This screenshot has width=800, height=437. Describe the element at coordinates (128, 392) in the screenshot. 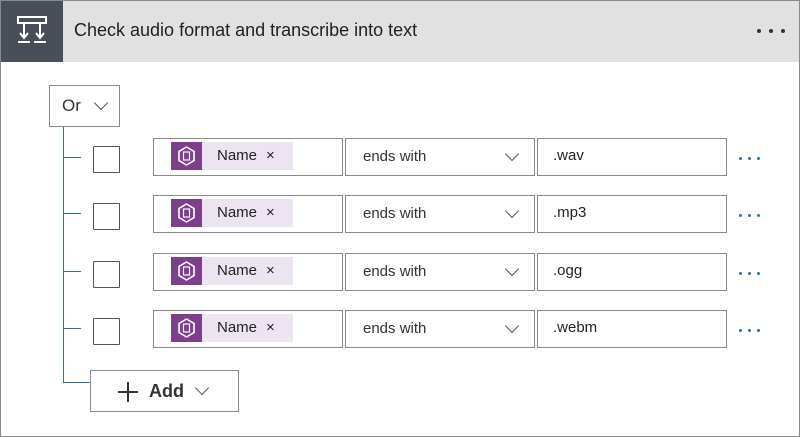

I see `plus-icon-vertical` at that location.